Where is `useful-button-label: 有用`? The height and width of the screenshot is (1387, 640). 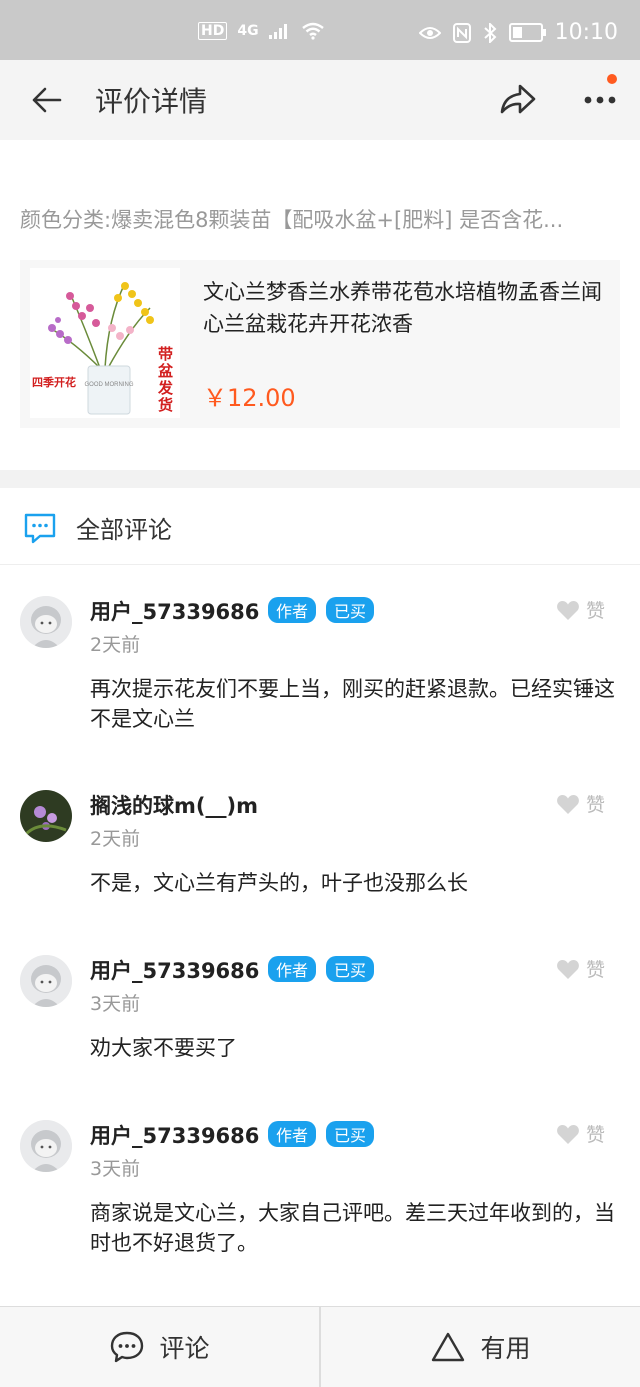
useful-button-label: 有用 is located at coordinates (505, 1348).